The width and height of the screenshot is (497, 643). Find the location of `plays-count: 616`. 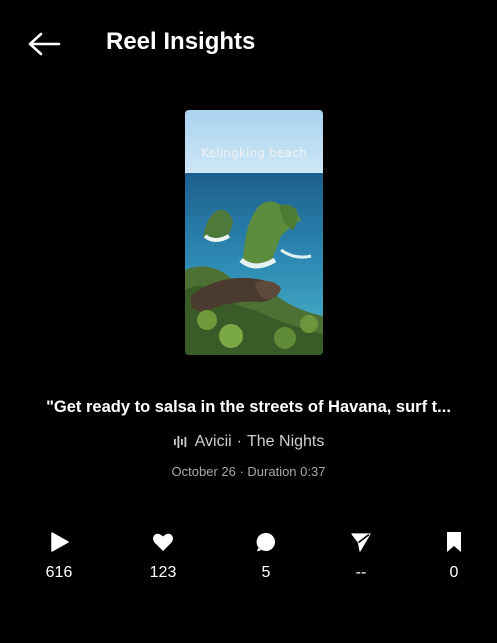

plays-count: 616 is located at coordinates (59, 572).